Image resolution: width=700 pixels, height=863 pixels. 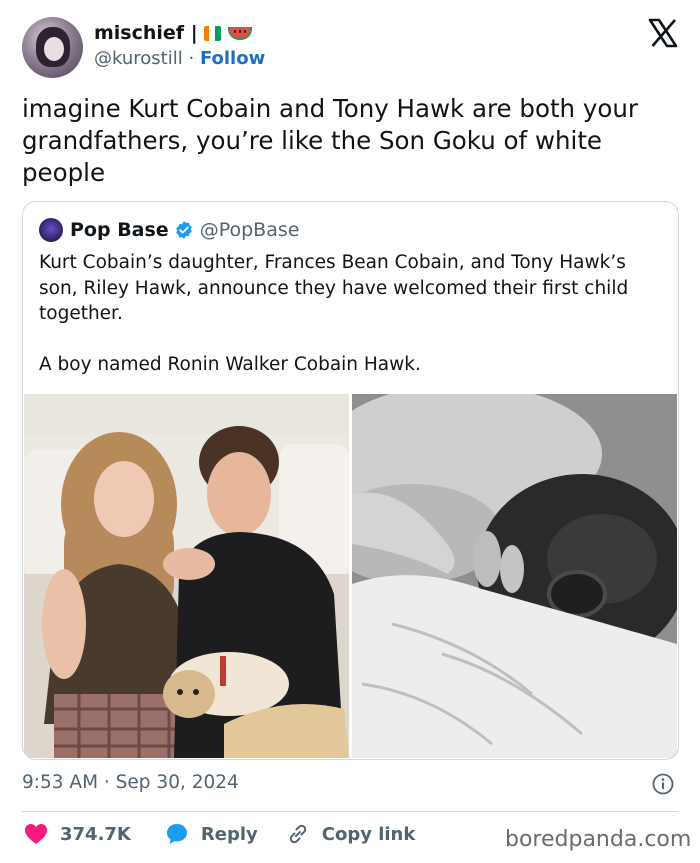 I want to click on author-handle: @kurostill, so click(x=138, y=58).